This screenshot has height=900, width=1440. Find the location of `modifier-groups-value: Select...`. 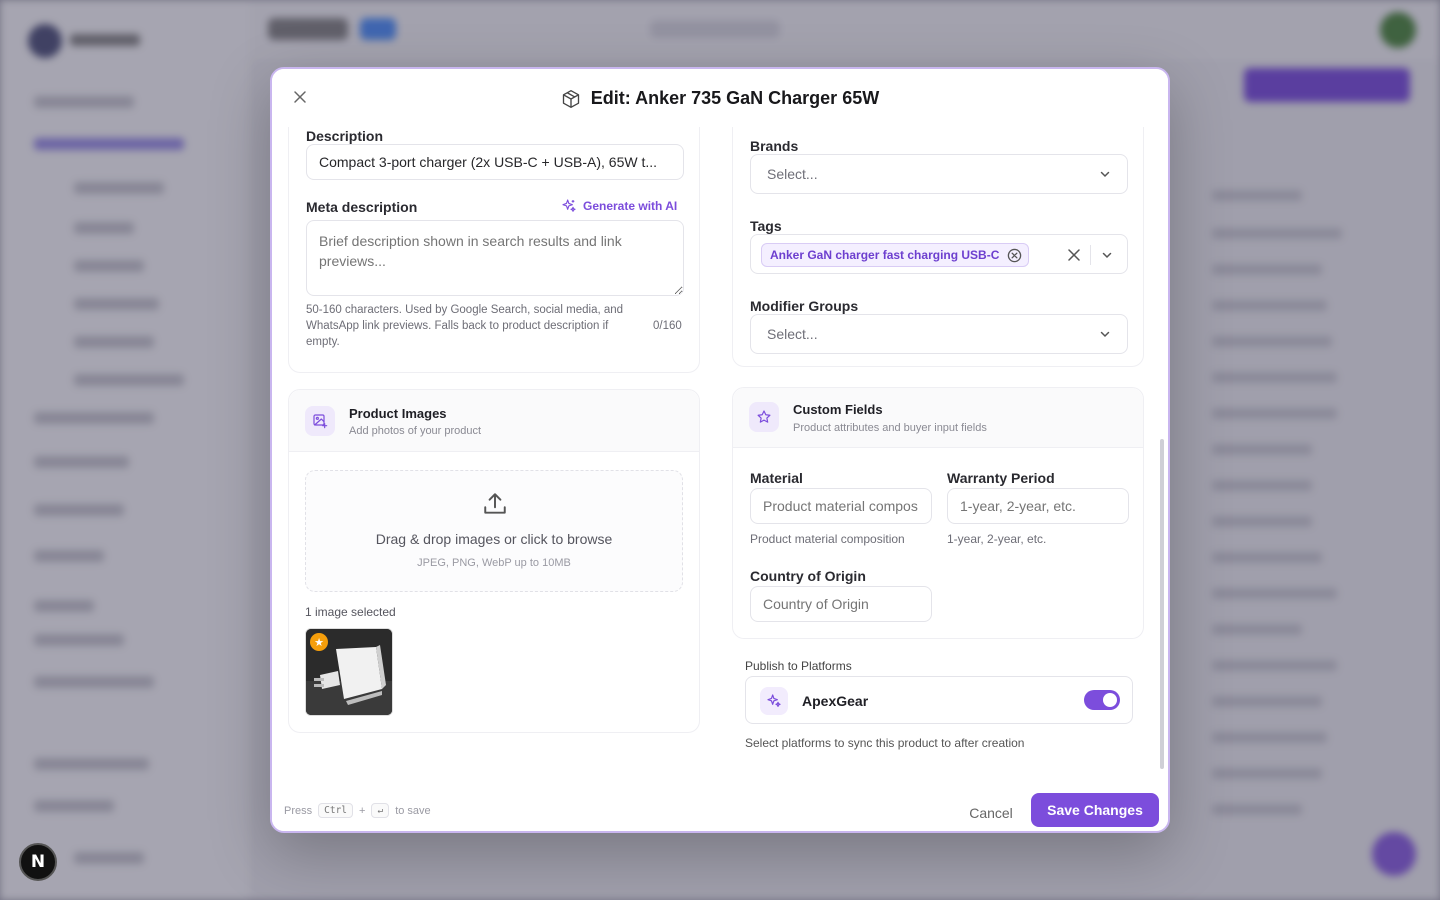

modifier-groups-value: Select... is located at coordinates (792, 334).